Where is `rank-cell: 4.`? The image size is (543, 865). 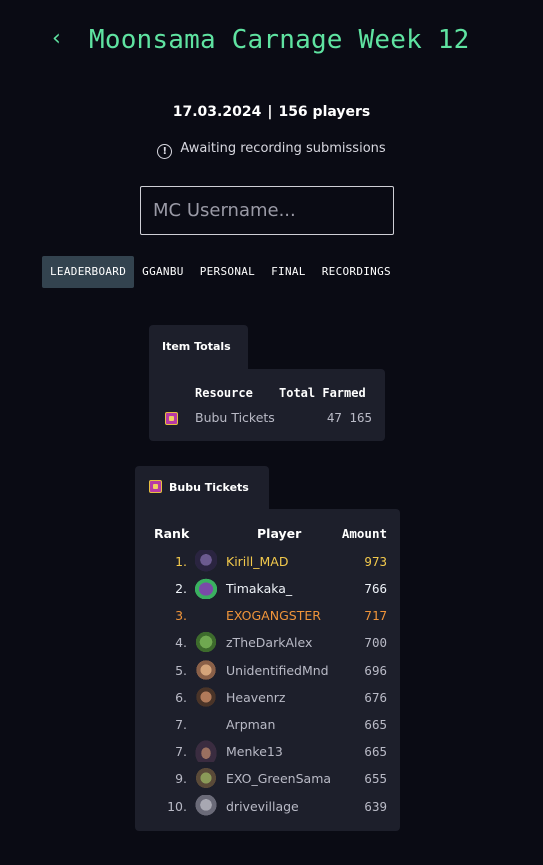
rank-cell: 4. is located at coordinates (181, 642).